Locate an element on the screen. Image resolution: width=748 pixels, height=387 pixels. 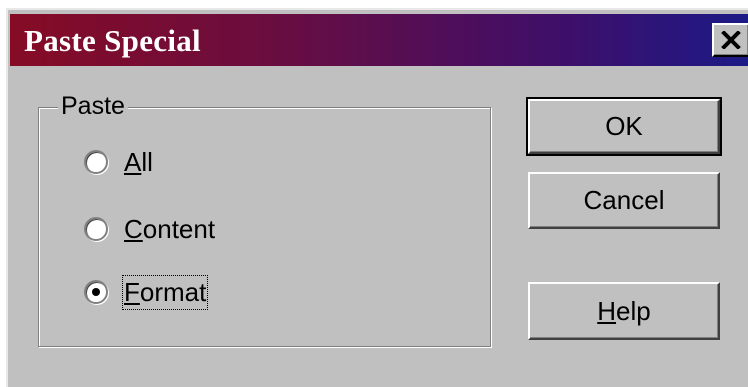
label-rest-format: ormat is located at coordinates (173, 291).